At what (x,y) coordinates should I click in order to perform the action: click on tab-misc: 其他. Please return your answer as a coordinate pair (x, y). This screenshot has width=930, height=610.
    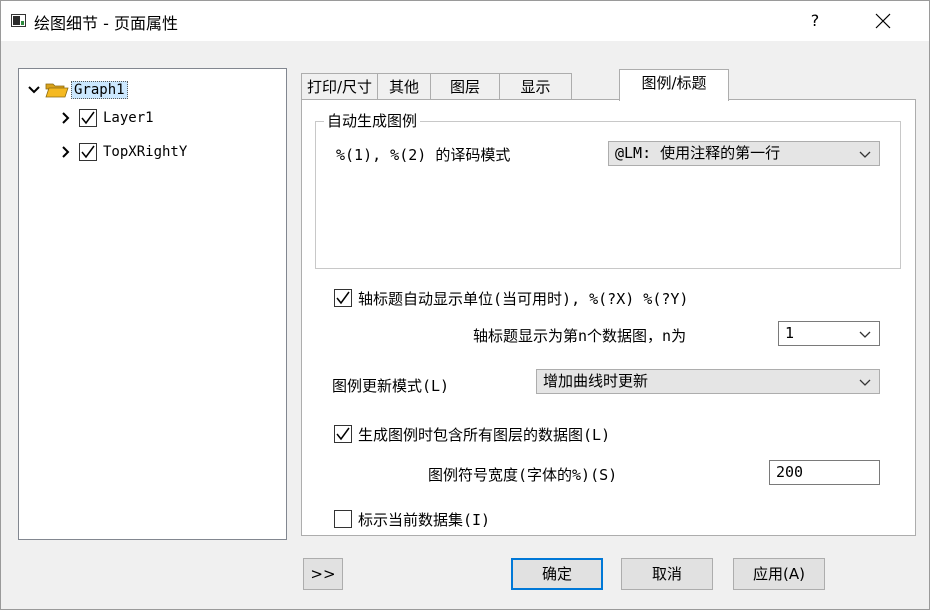
    Looking at the image, I should click on (404, 87).